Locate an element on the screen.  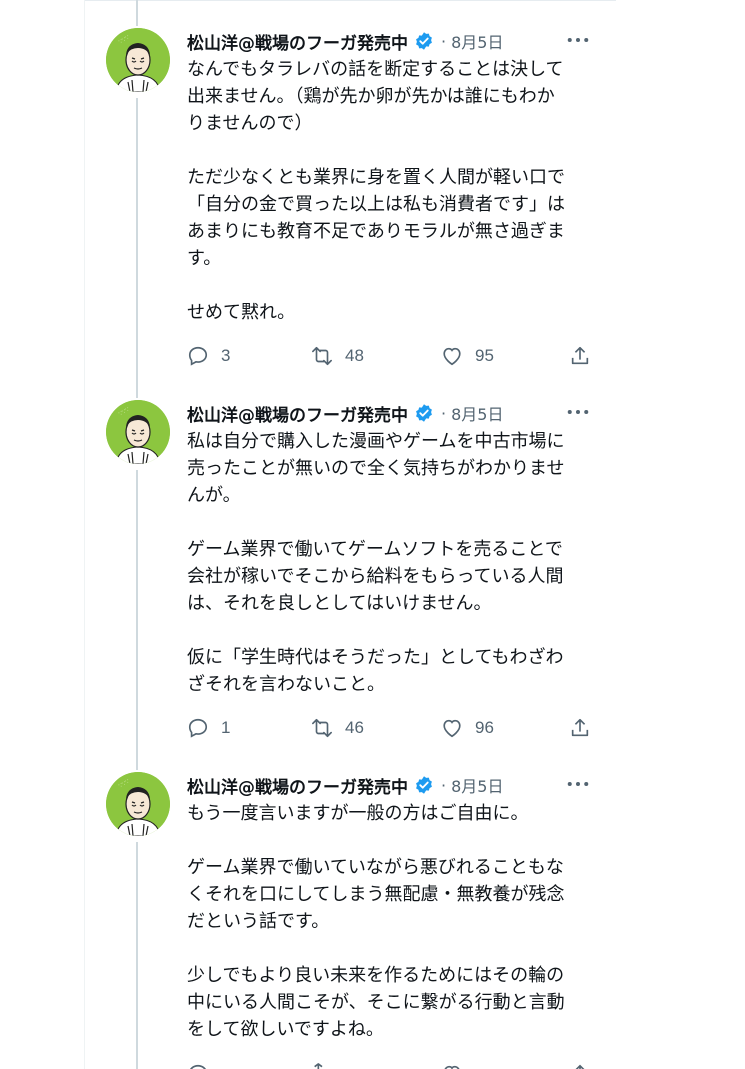
retweet-count: 46 is located at coordinates (354, 727).